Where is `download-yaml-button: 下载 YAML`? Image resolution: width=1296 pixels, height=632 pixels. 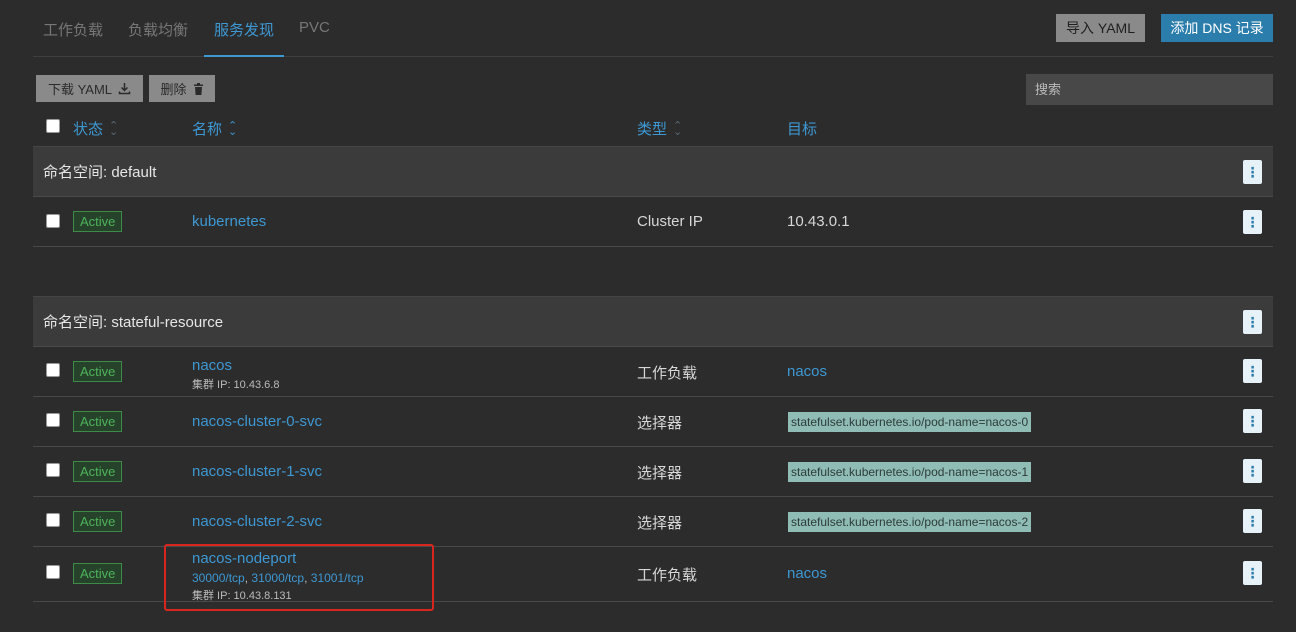
download-yaml-button: 下载 YAML is located at coordinates (89, 88).